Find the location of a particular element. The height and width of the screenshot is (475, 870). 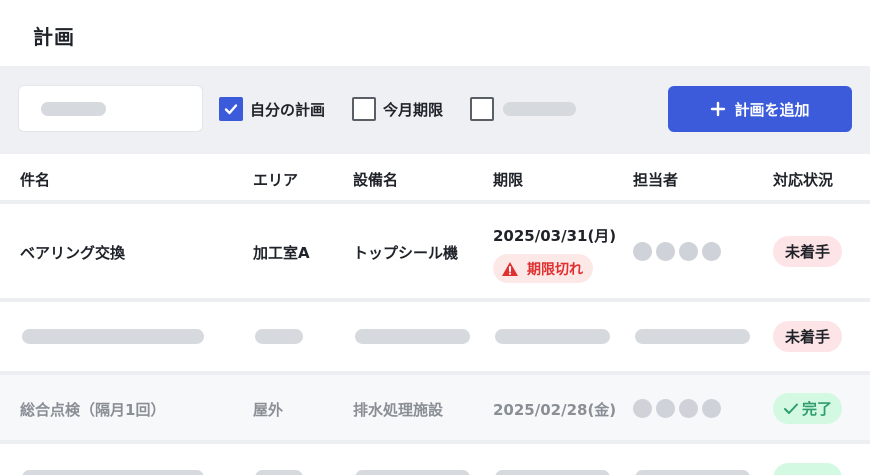

row-due-date: 2025/03/31(月) is located at coordinates (555, 236).